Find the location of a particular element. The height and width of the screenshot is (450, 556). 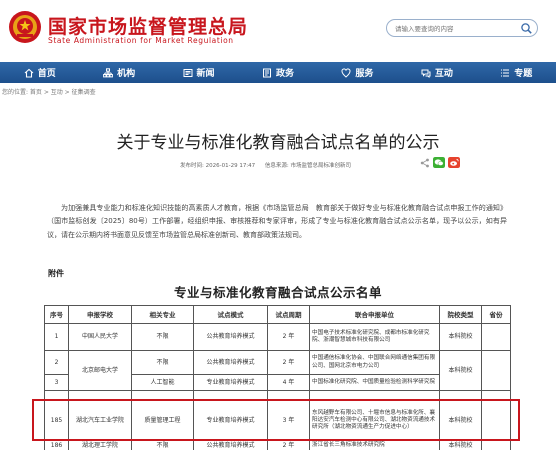

search-box is located at coordinates (462, 28).